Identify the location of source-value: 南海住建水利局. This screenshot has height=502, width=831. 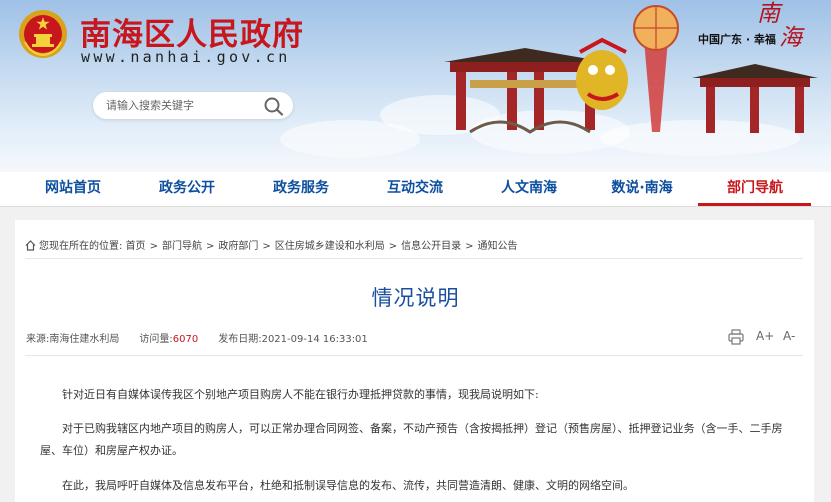
(84, 339).